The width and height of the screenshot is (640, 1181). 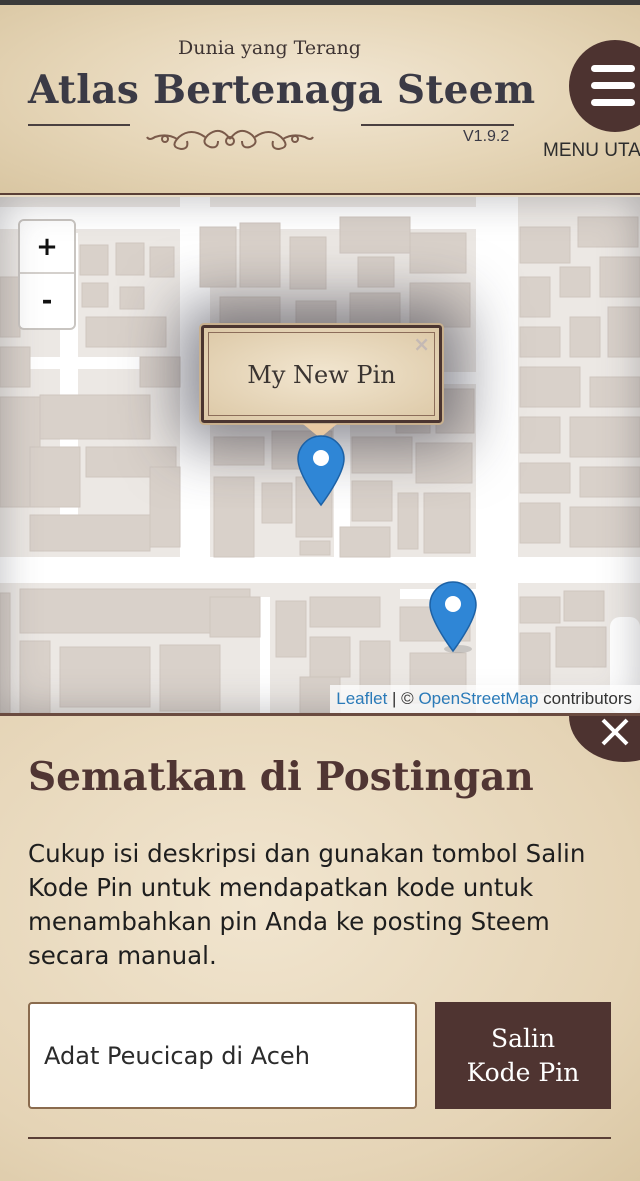 I want to click on main-menu-button, so click(x=604, y=86).